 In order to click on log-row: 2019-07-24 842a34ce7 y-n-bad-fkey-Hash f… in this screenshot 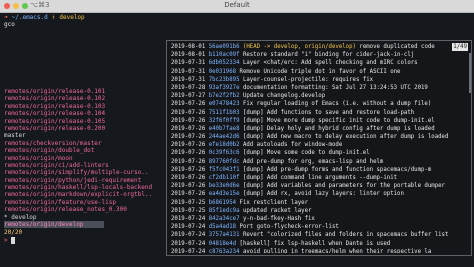, I will do `click(320, 219)`.